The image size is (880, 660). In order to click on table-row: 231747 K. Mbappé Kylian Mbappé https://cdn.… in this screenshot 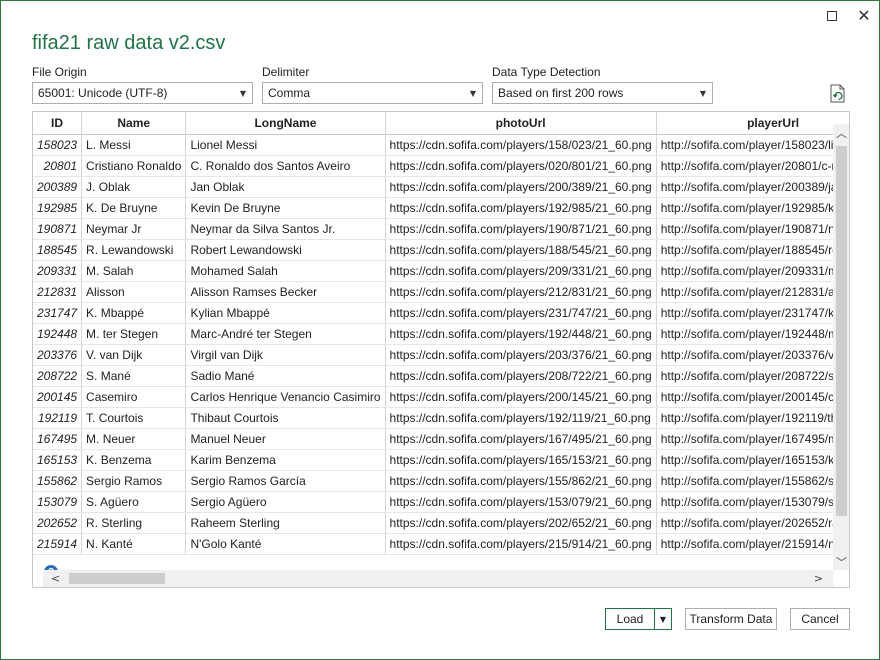, I will do `click(441, 313)`.